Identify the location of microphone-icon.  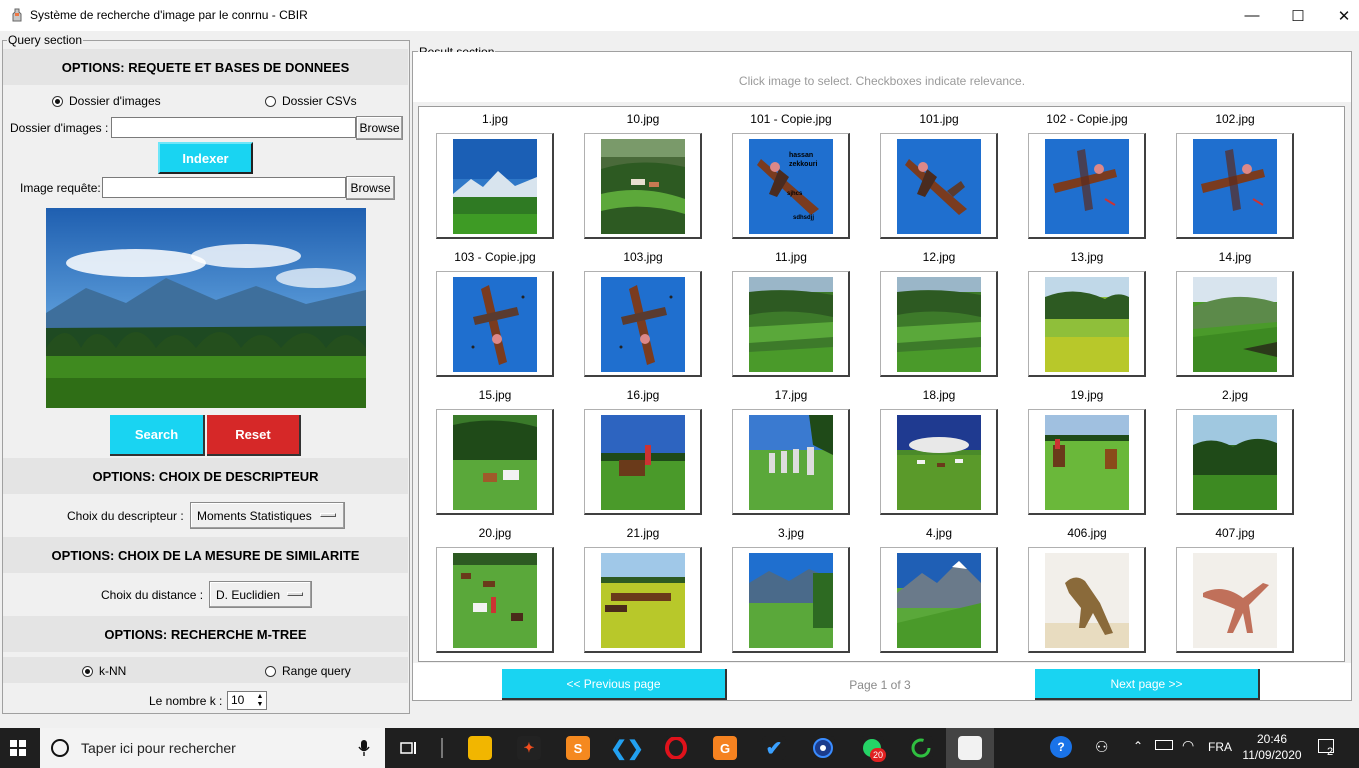
(364, 748).